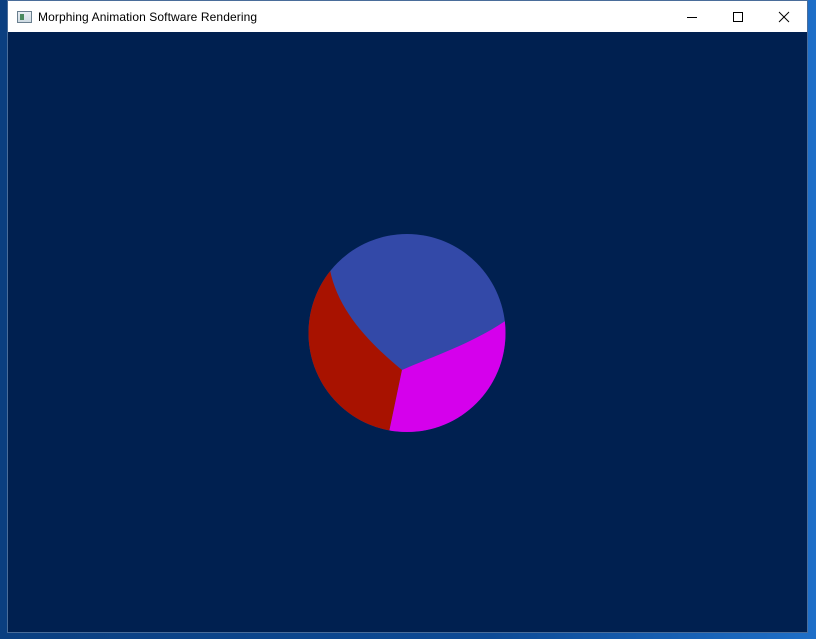 The height and width of the screenshot is (639, 816). I want to click on render-canvas, so click(407, 333).